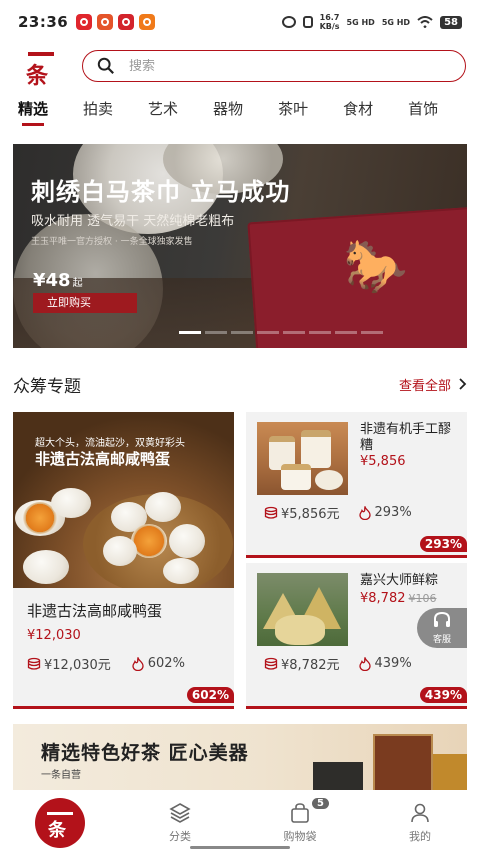 The image size is (480, 853). I want to click on section-title: 众筹专题, so click(47, 386).